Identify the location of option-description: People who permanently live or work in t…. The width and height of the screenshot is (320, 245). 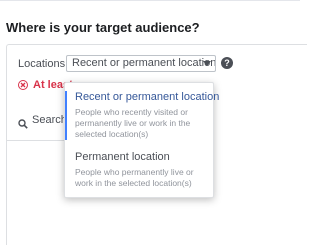
(134, 177).